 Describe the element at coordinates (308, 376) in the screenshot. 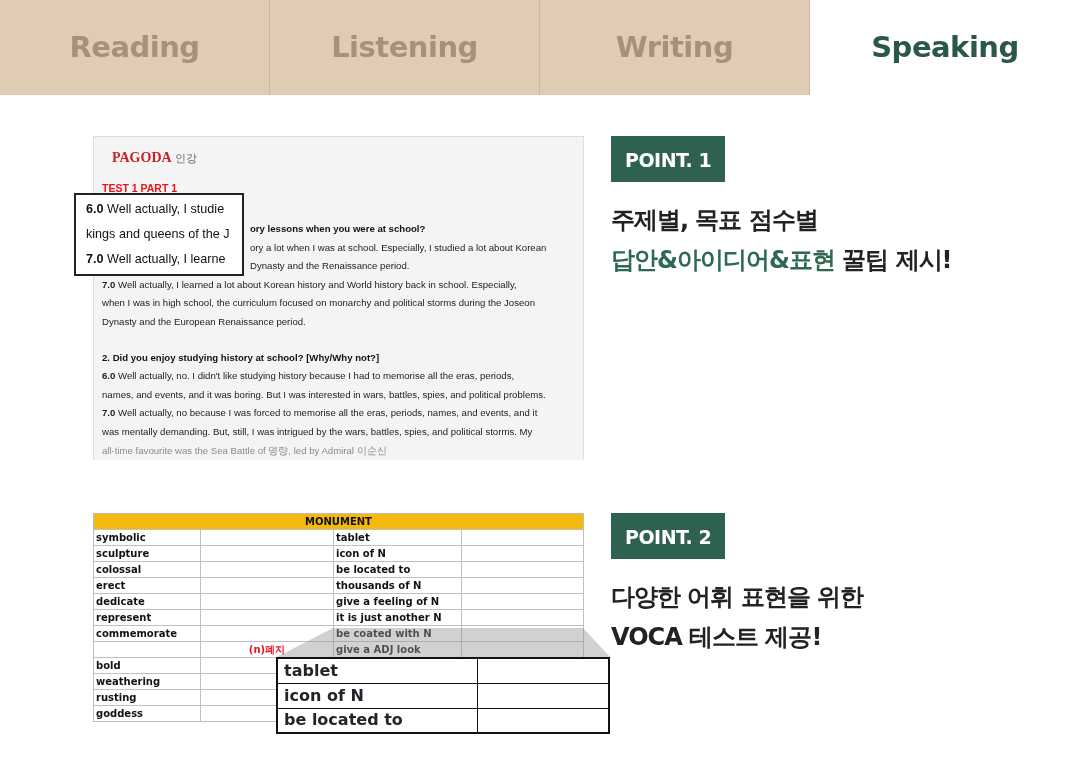

I see `answer-text: 6.0 Well actually, no. I didn't like studying history because I had to memorise all the eras, periods,` at that location.